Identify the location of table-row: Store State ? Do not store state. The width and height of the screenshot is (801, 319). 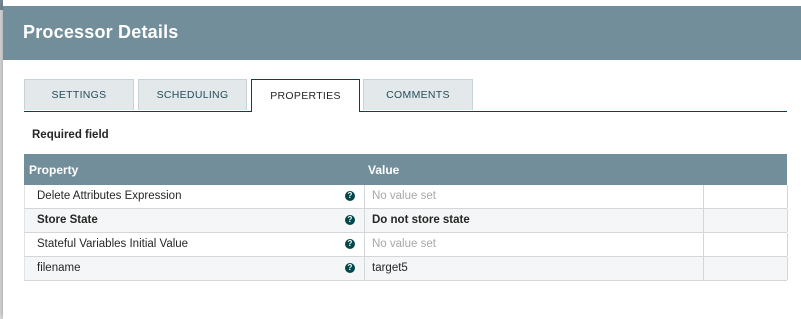
(406, 221).